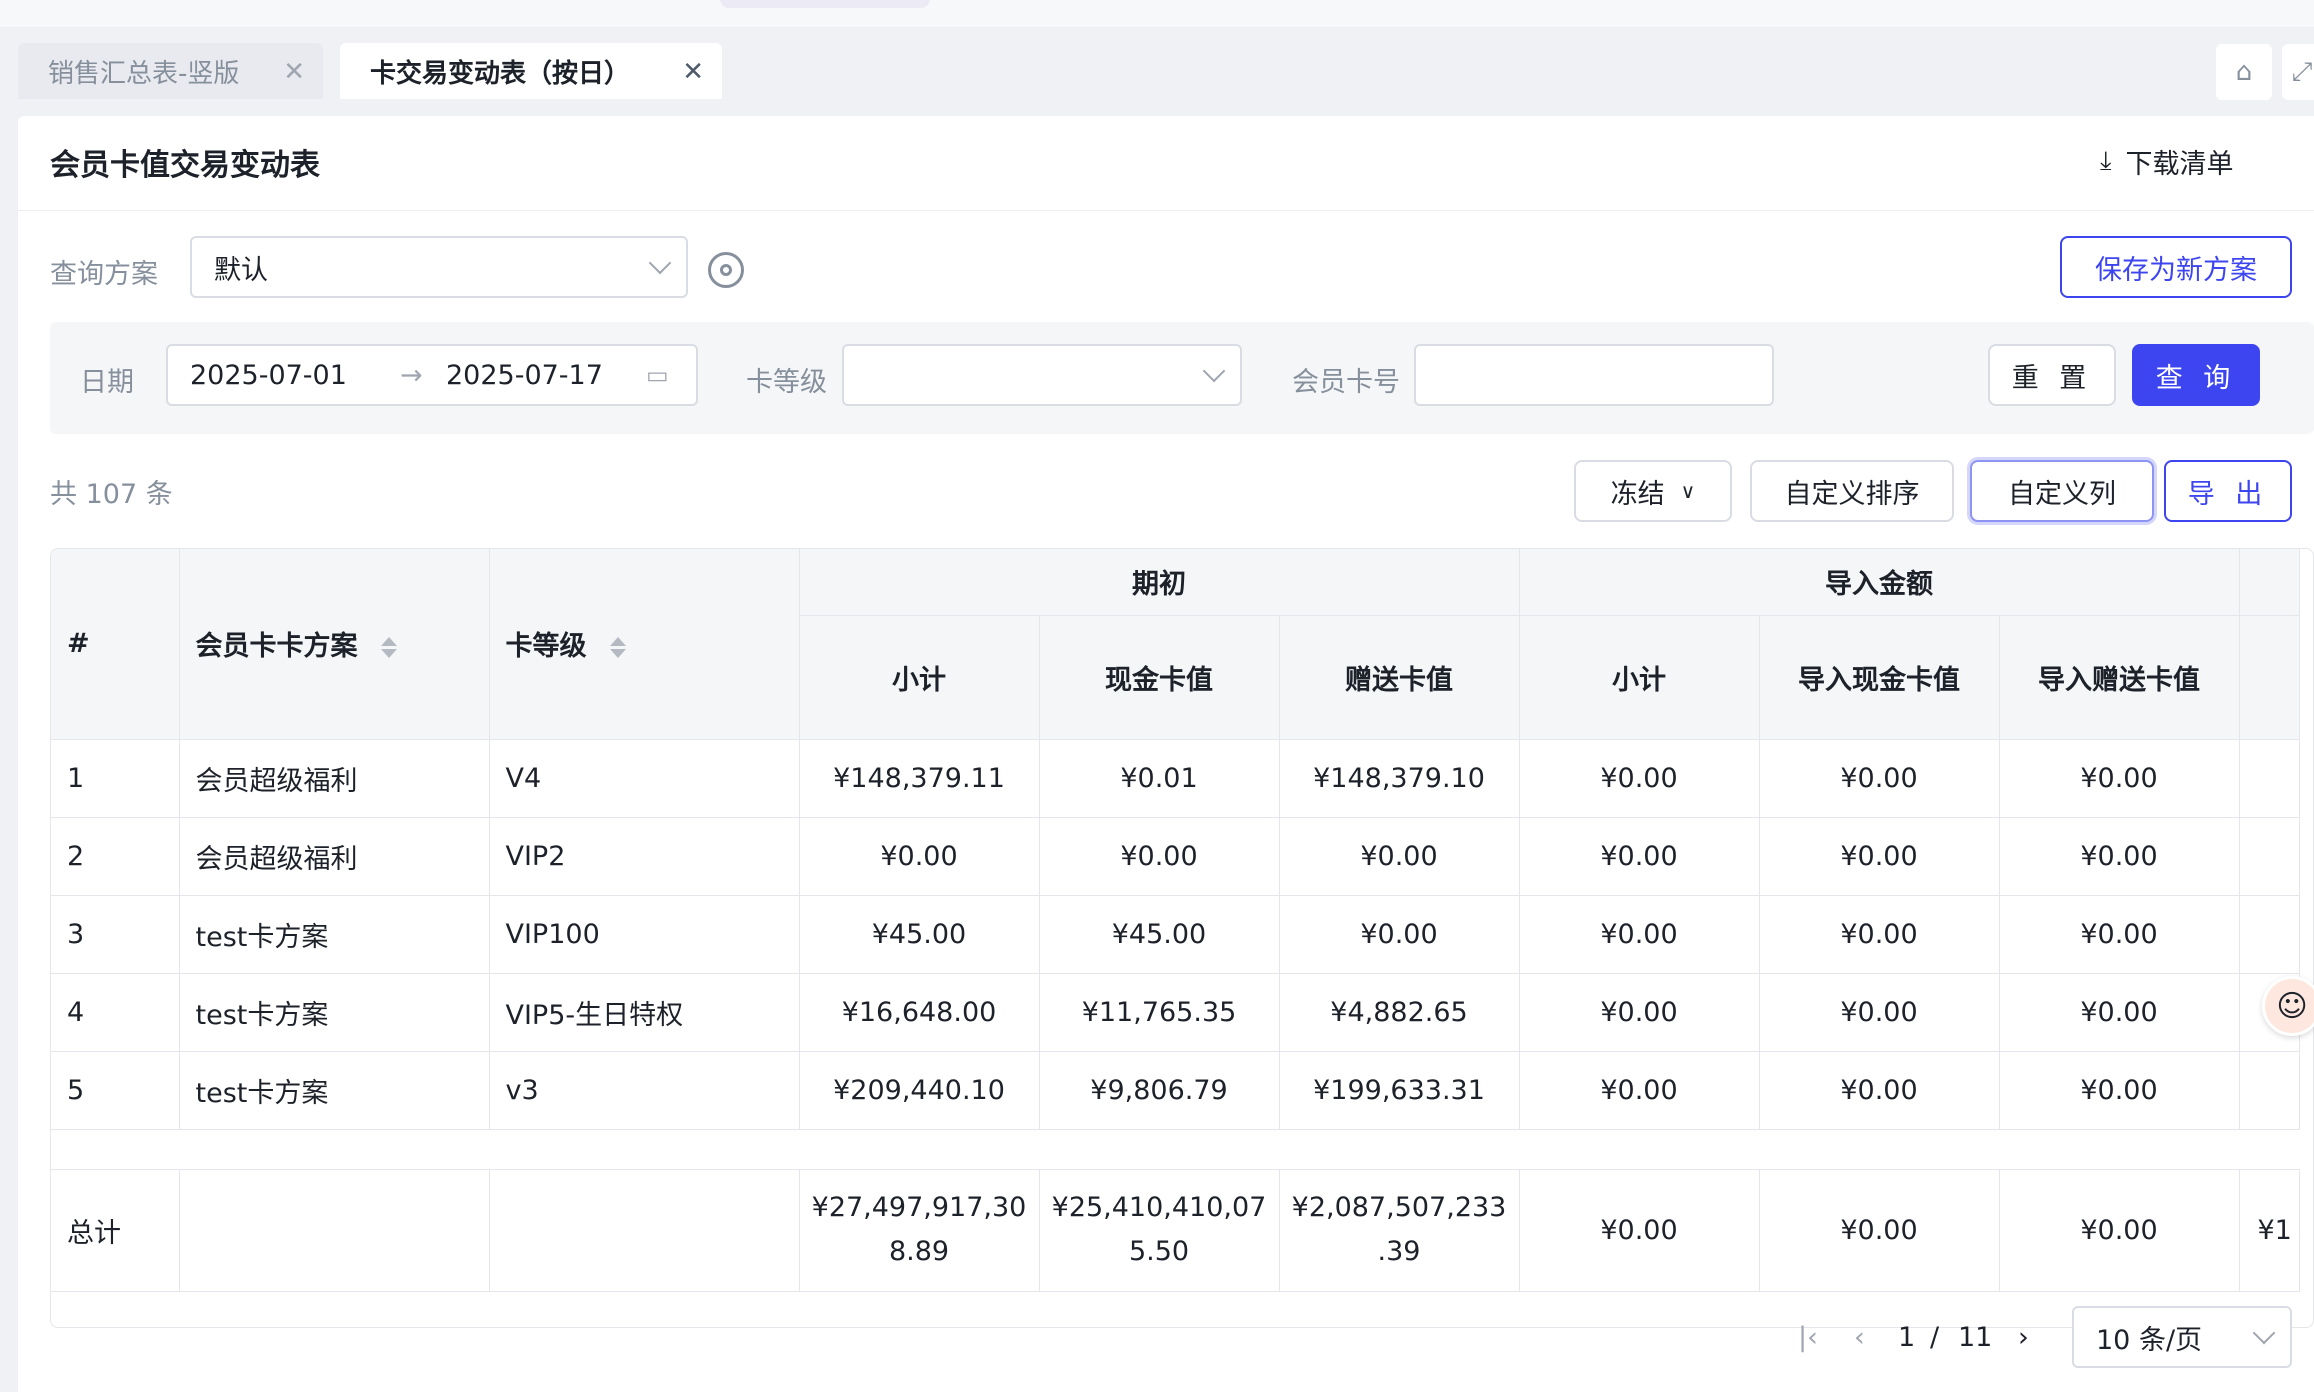 The image size is (2314, 1392). What do you see at coordinates (1166, 210) in the screenshot?
I see `divider` at bounding box center [1166, 210].